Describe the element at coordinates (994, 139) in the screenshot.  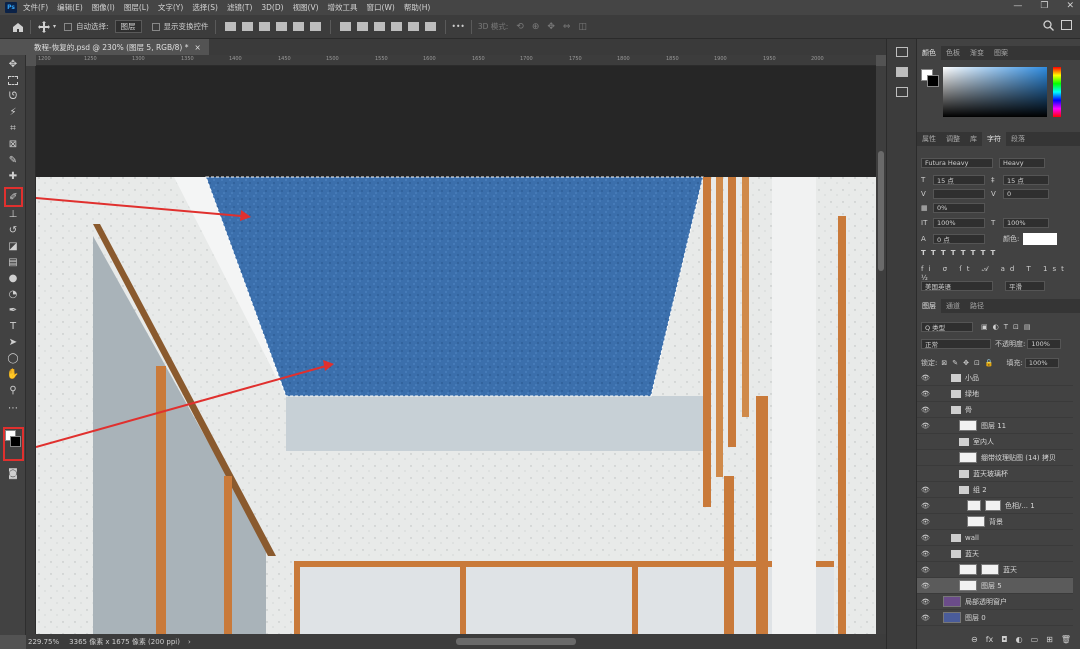
I see `tab-character: 字符` at that location.